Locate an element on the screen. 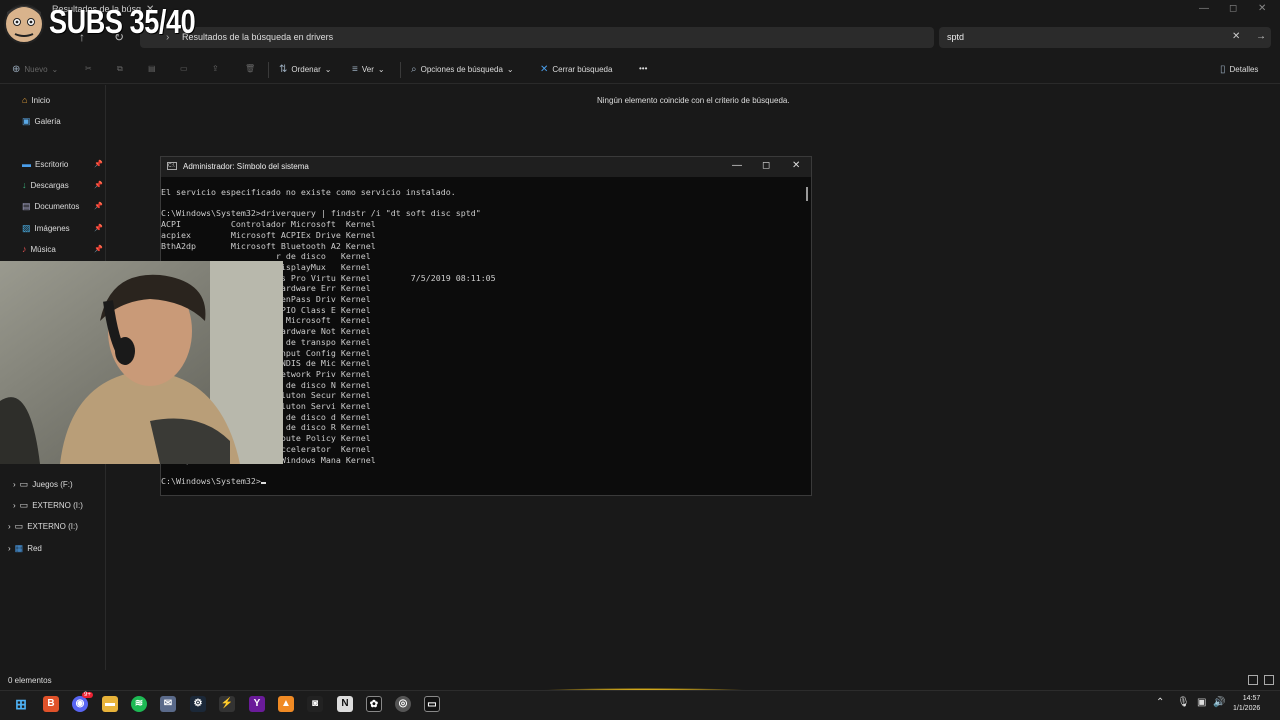 The height and width of the screenshot is (720, 1280). details-view-icon is located at coordinates (1253, 680).